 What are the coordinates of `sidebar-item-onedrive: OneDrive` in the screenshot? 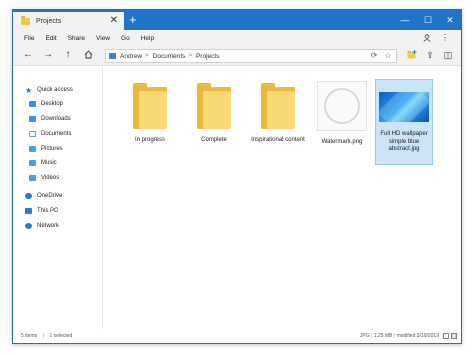 It's located at (43, 196).